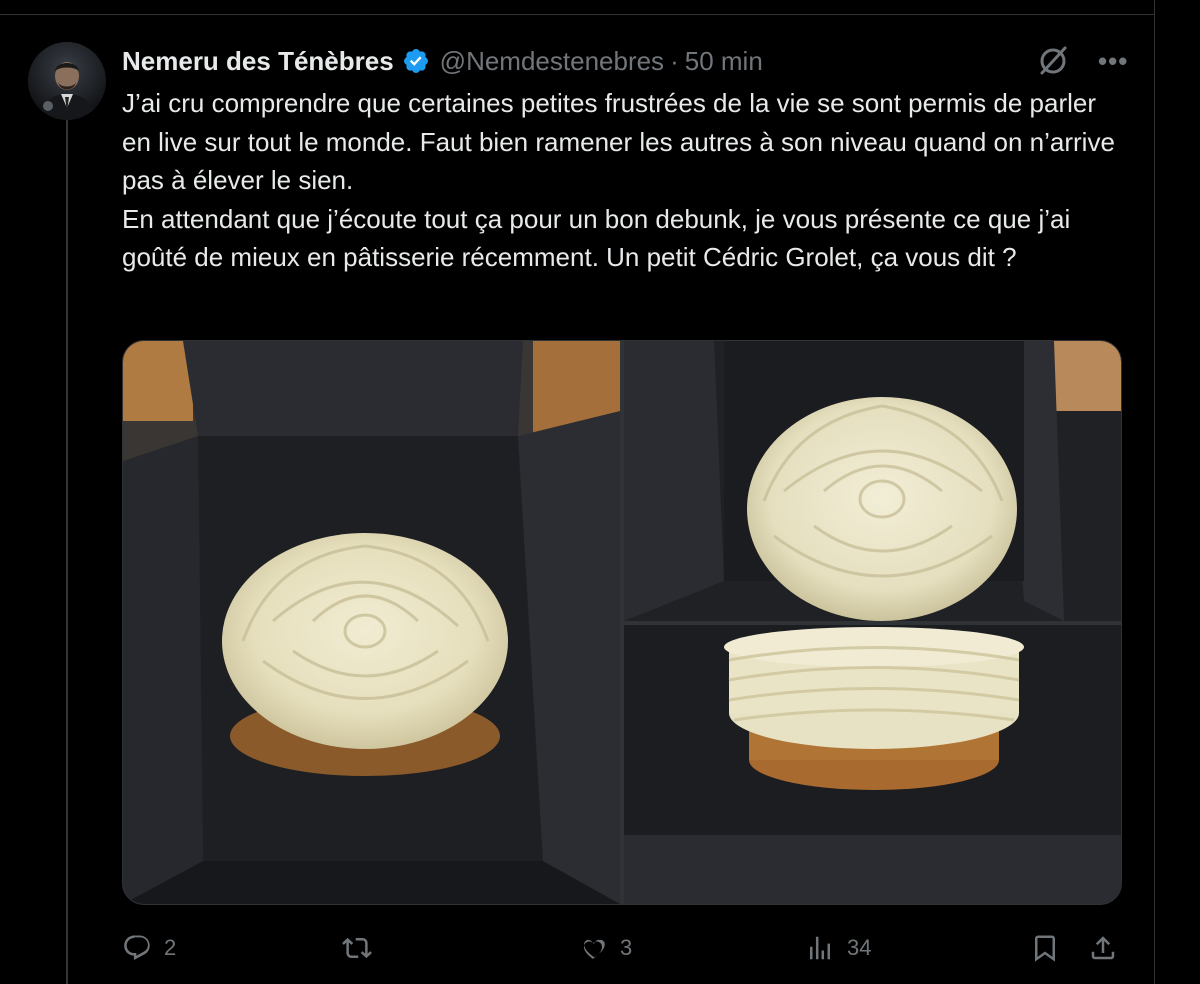 This screenshot has height=984, width=1200. Describe the element at coordinates (67, 551) in the screenshot. I see `thread-line` at that location.